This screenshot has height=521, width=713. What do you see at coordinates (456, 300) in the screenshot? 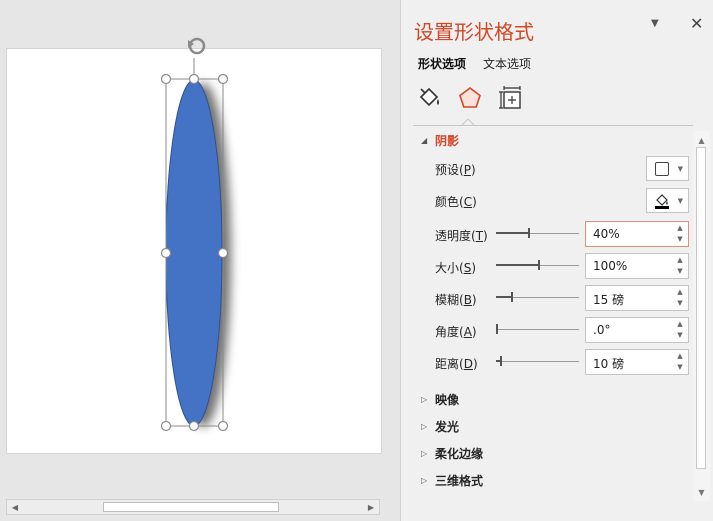
I see `blur-label: 模糊(B)` at bounding box center [456, 300].